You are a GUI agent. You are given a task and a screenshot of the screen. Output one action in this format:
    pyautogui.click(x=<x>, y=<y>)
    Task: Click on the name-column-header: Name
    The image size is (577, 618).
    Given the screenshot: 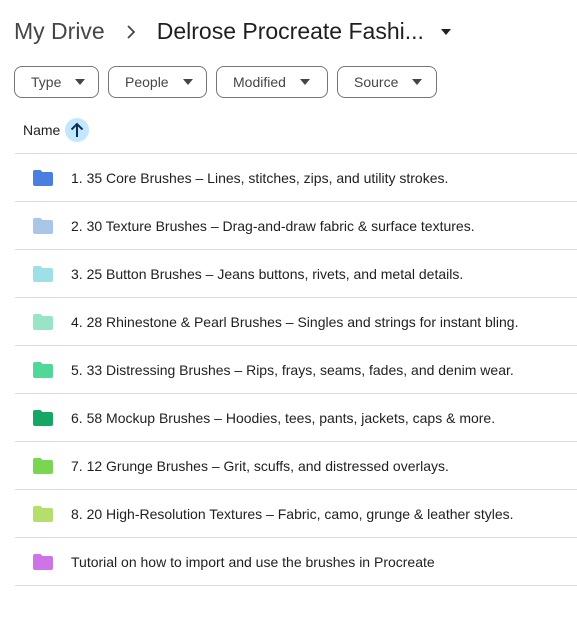 What is the action you would take?
    pyautogui.click(x=41, y=130)
    